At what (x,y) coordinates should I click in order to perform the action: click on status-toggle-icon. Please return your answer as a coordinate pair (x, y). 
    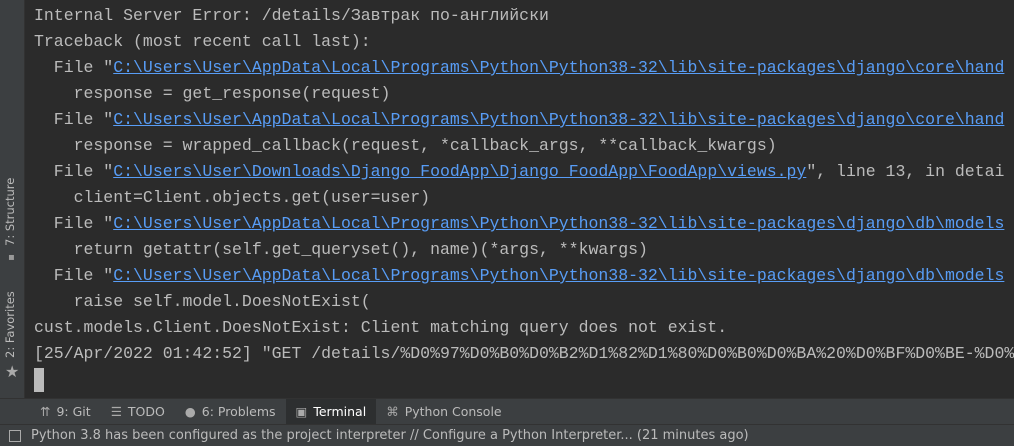
    Looking at the image, I should click on (15, 435).